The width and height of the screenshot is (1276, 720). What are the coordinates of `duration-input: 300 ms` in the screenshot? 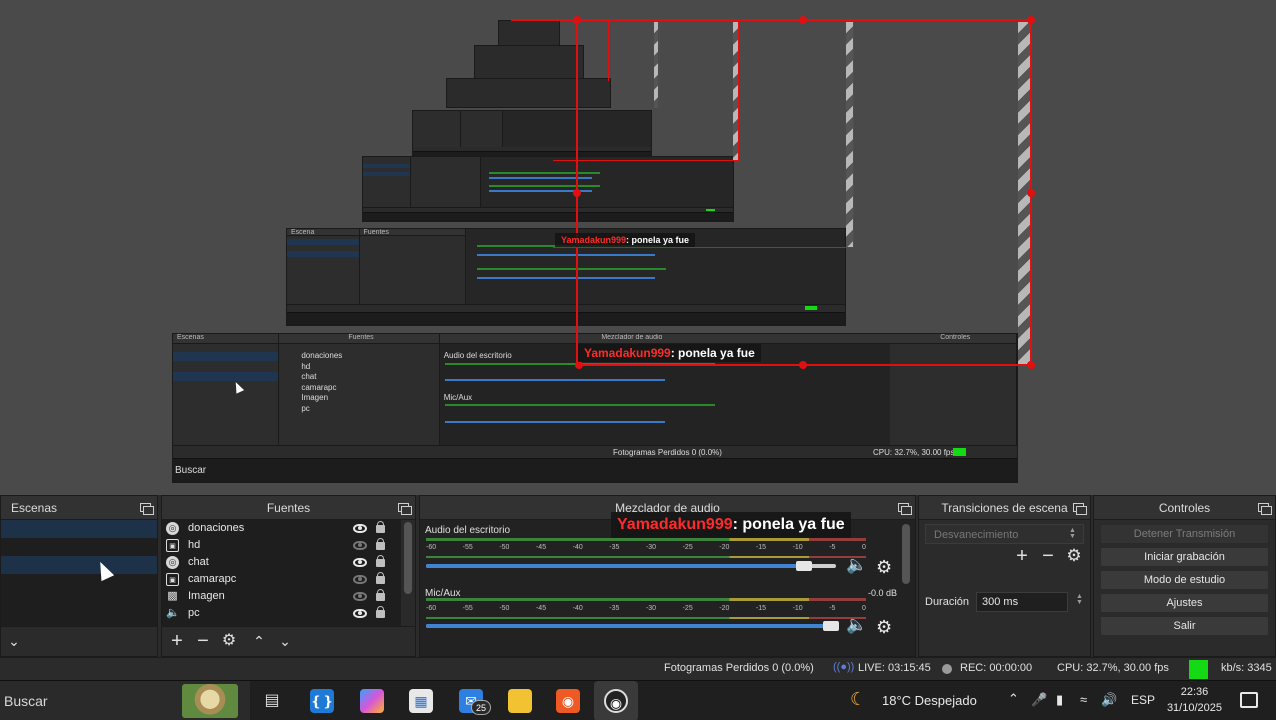 It's located at (1022, 602).